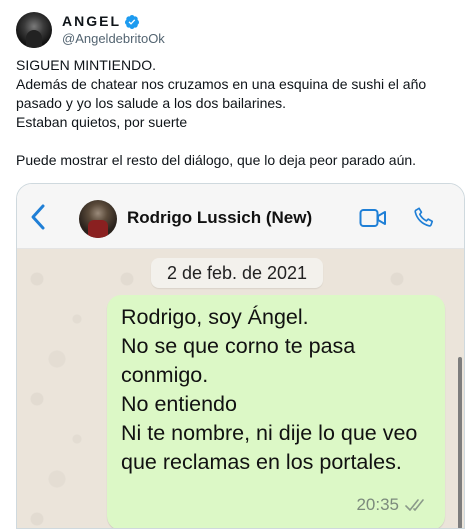 This screenshot has height=529, width=476. I want to click on tweet-text-gap, so click(238, 141).